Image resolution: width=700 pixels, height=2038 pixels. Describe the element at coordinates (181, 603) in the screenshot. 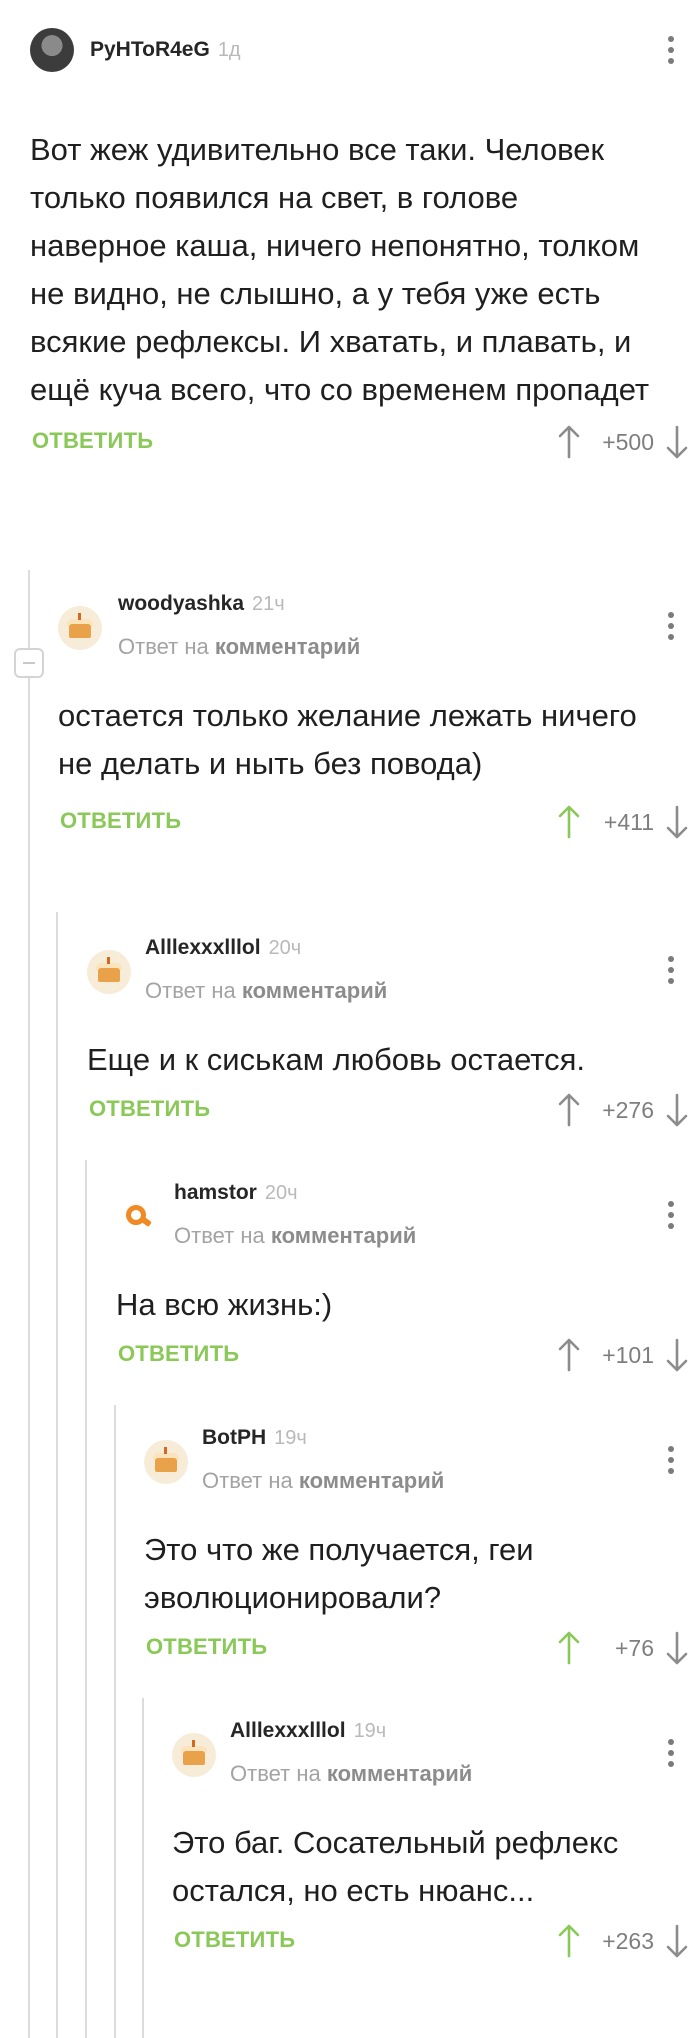

I see `author-name: woodyashka` at that location.